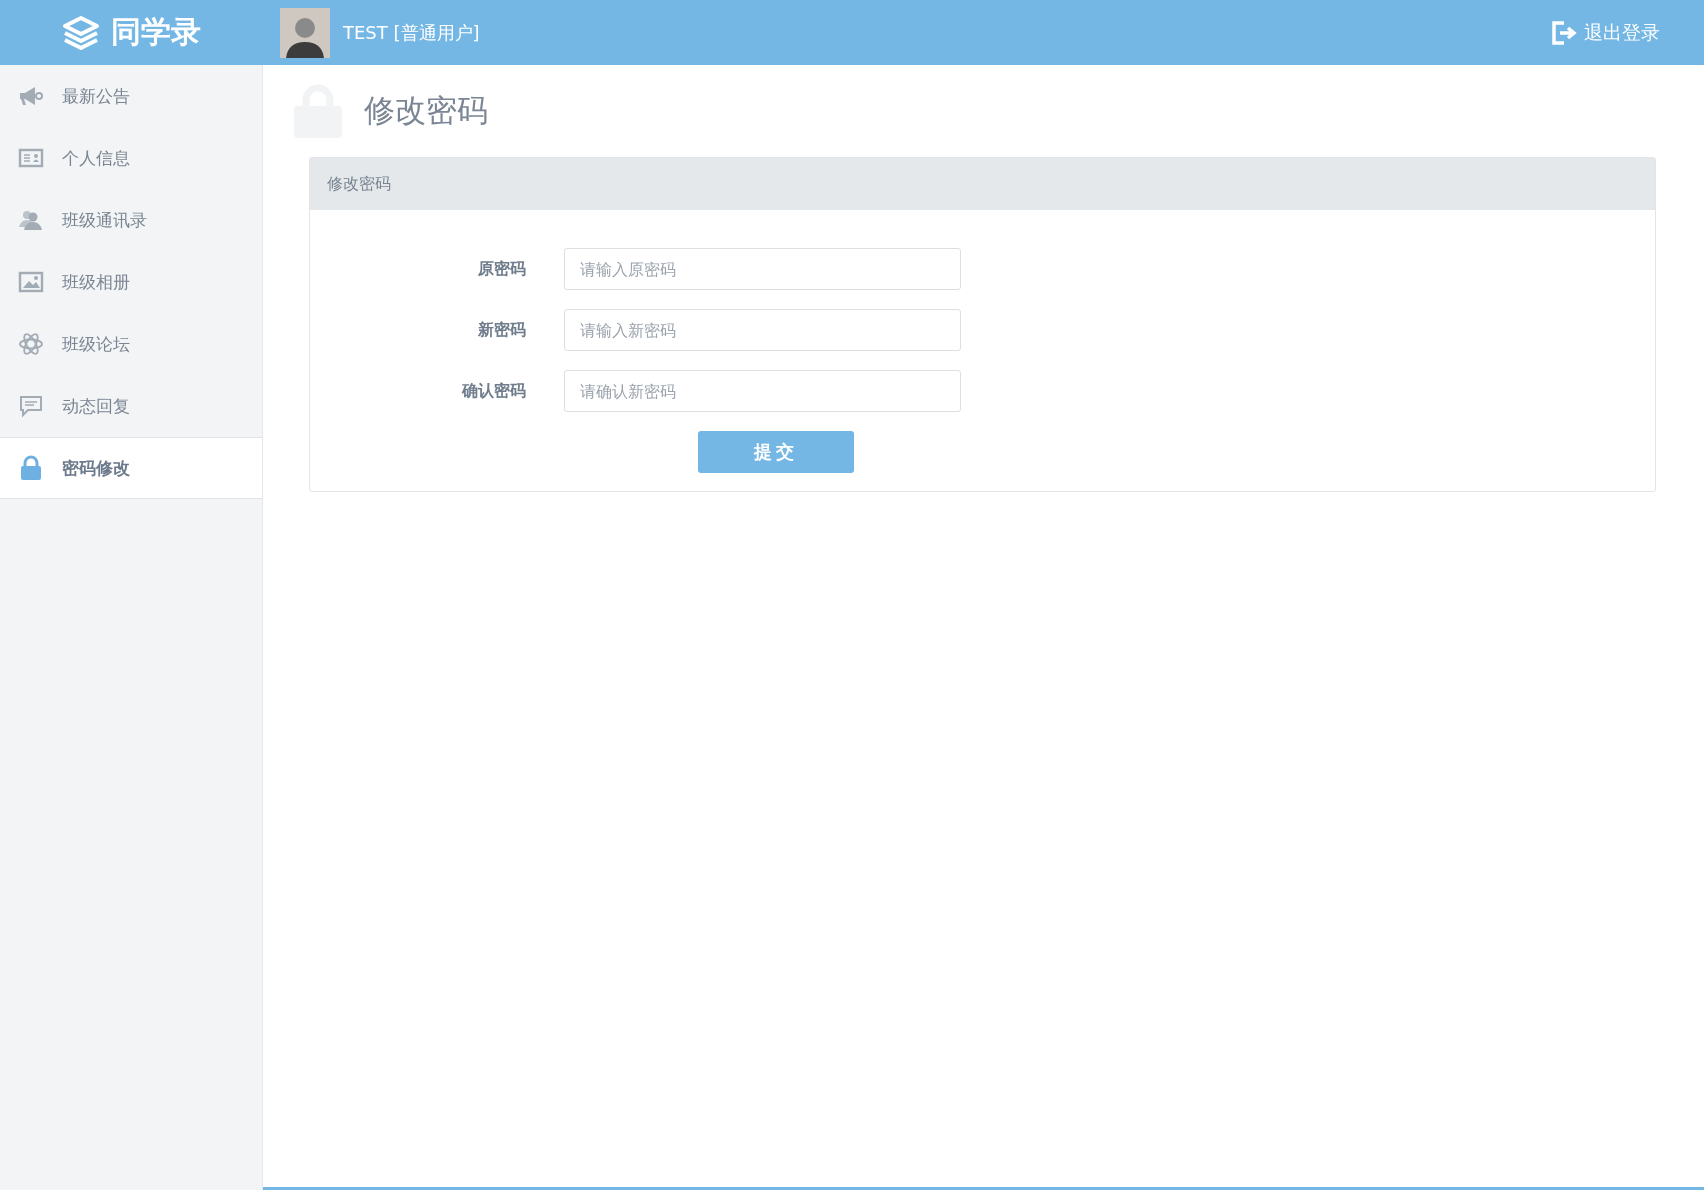 The width and height of the screenshot is (1704, 1190). What do you see at coordinates (1605, 32) in the screenshot?
I see `logout-button: 退出登录` at bounding box center [1605, 32].